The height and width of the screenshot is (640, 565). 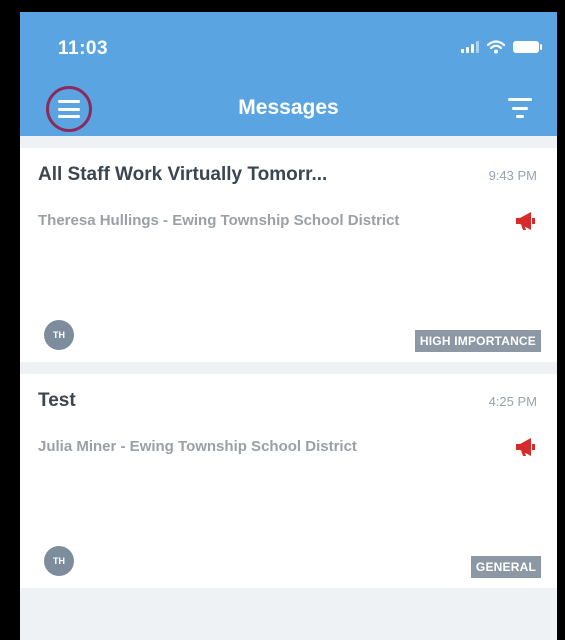 I want to click on category-badge: GENERAL, so click(x=505, y=567).